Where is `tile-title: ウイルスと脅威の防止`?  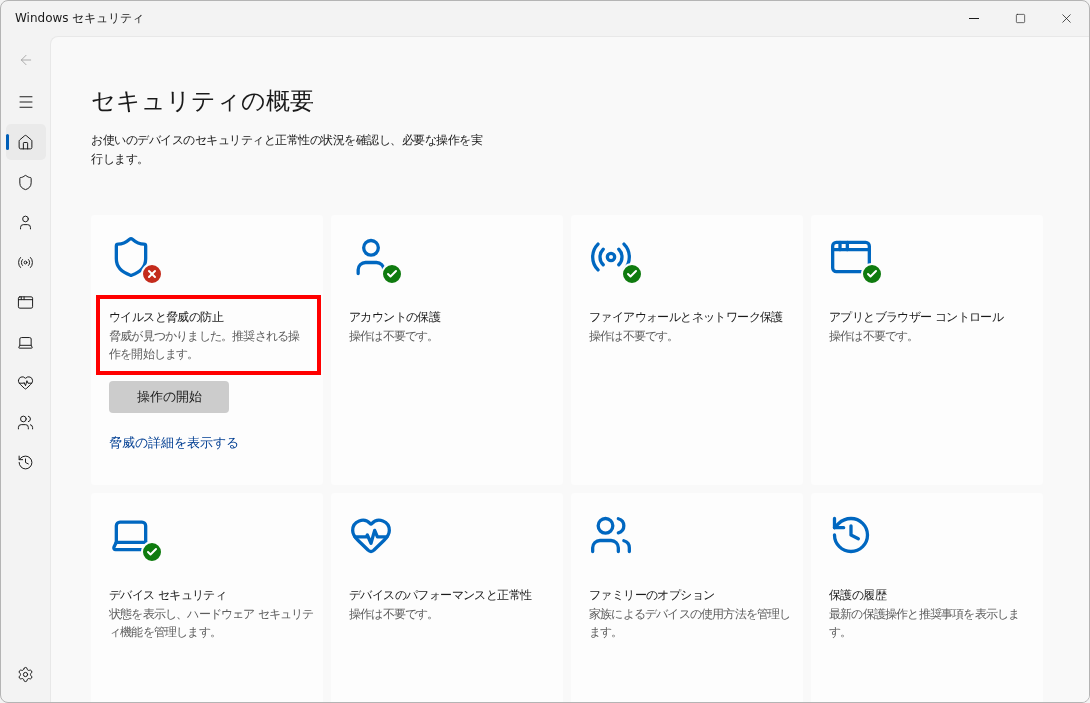
tile-title: ウイルスと脅威の防止 is located at coordinates (167, 317).